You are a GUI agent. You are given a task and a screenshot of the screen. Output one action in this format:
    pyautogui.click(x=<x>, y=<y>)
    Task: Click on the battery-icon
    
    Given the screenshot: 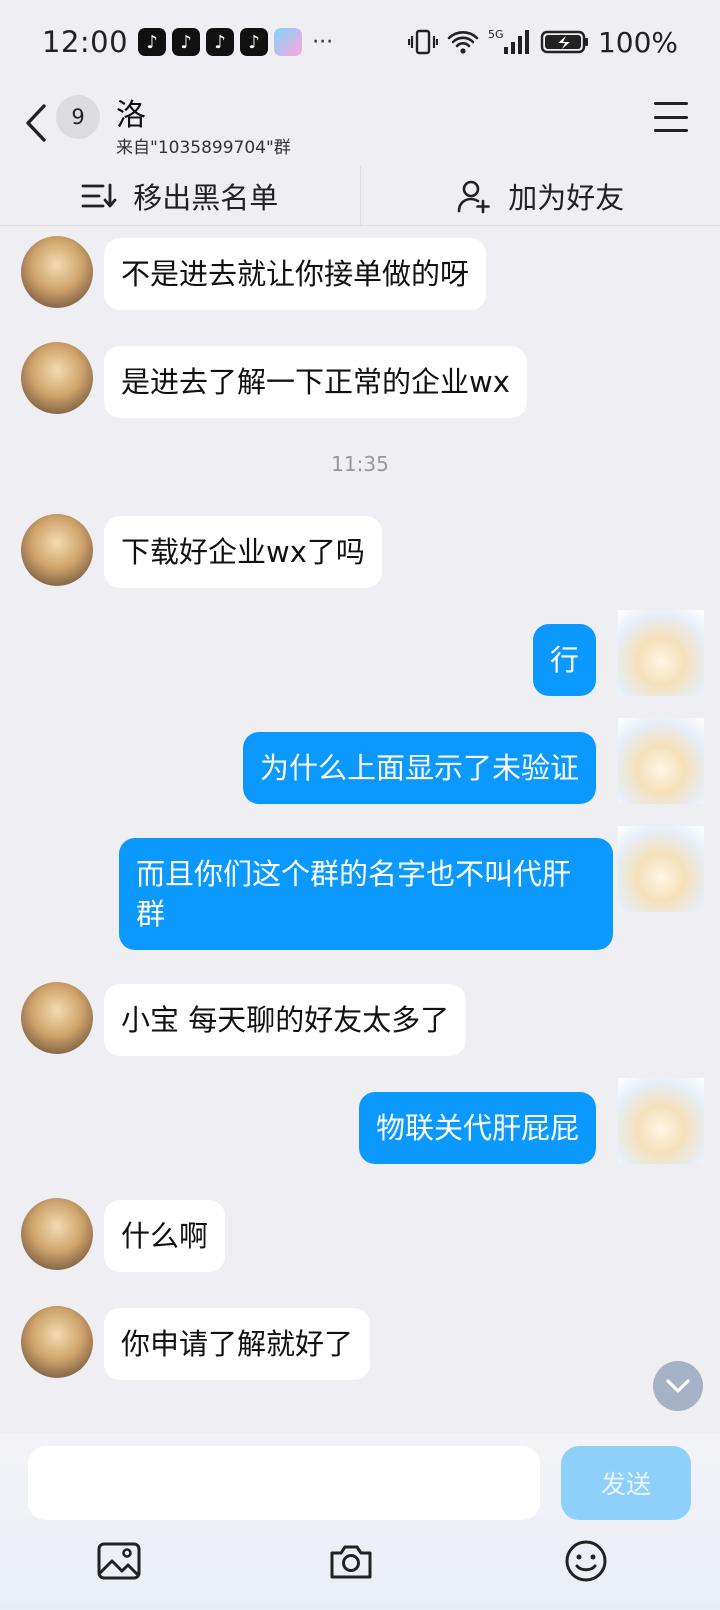 What is the action you would take?
    pyautogui.click(x=565, y=42)
    